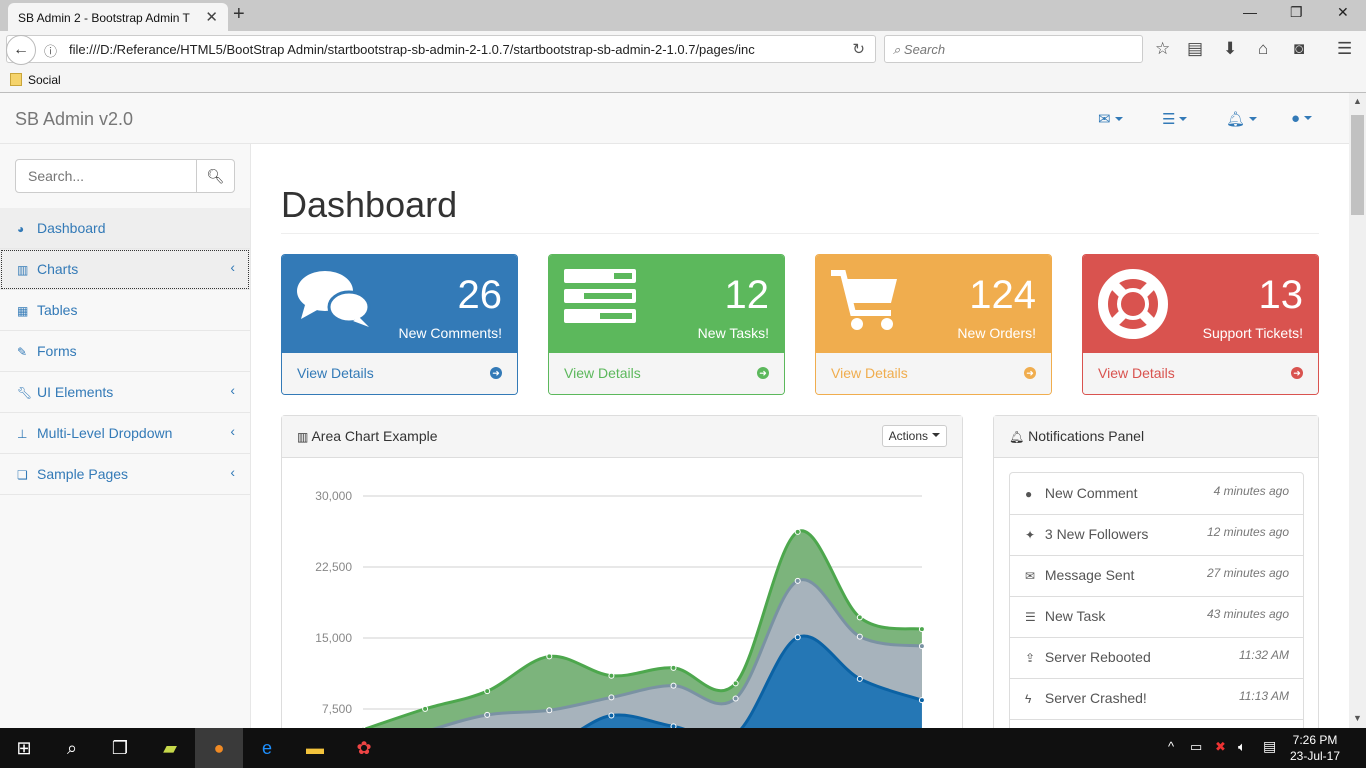 The width and height of the screenshot is (1366, 768). Describe the element at coordinates (125, 433) in the screenshot. I see `sidebar-item-multi-level-dropdown: ⊥ Multi-Level Dropdown ‹` at that location.